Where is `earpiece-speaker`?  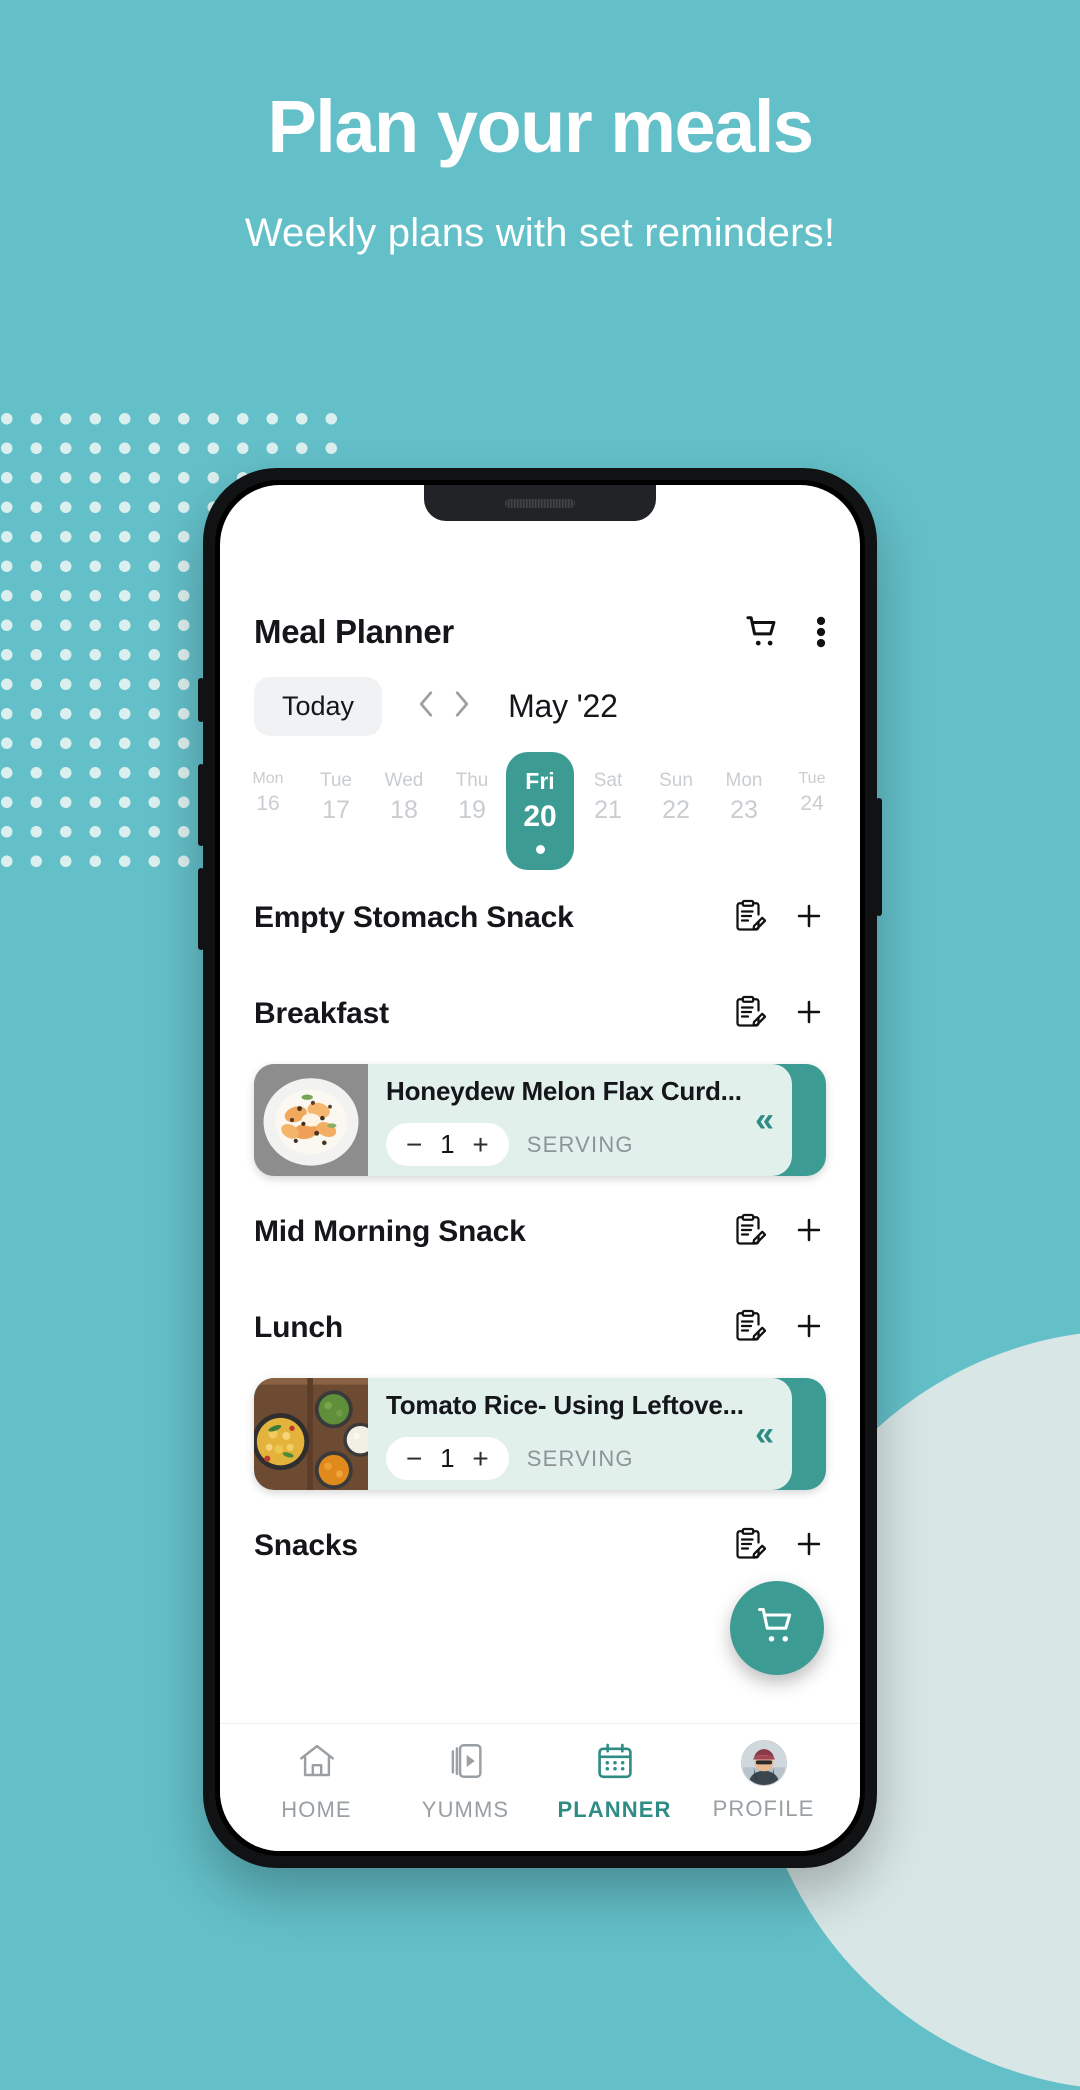 earpiece-speaker is located at coordinates (540, 503).